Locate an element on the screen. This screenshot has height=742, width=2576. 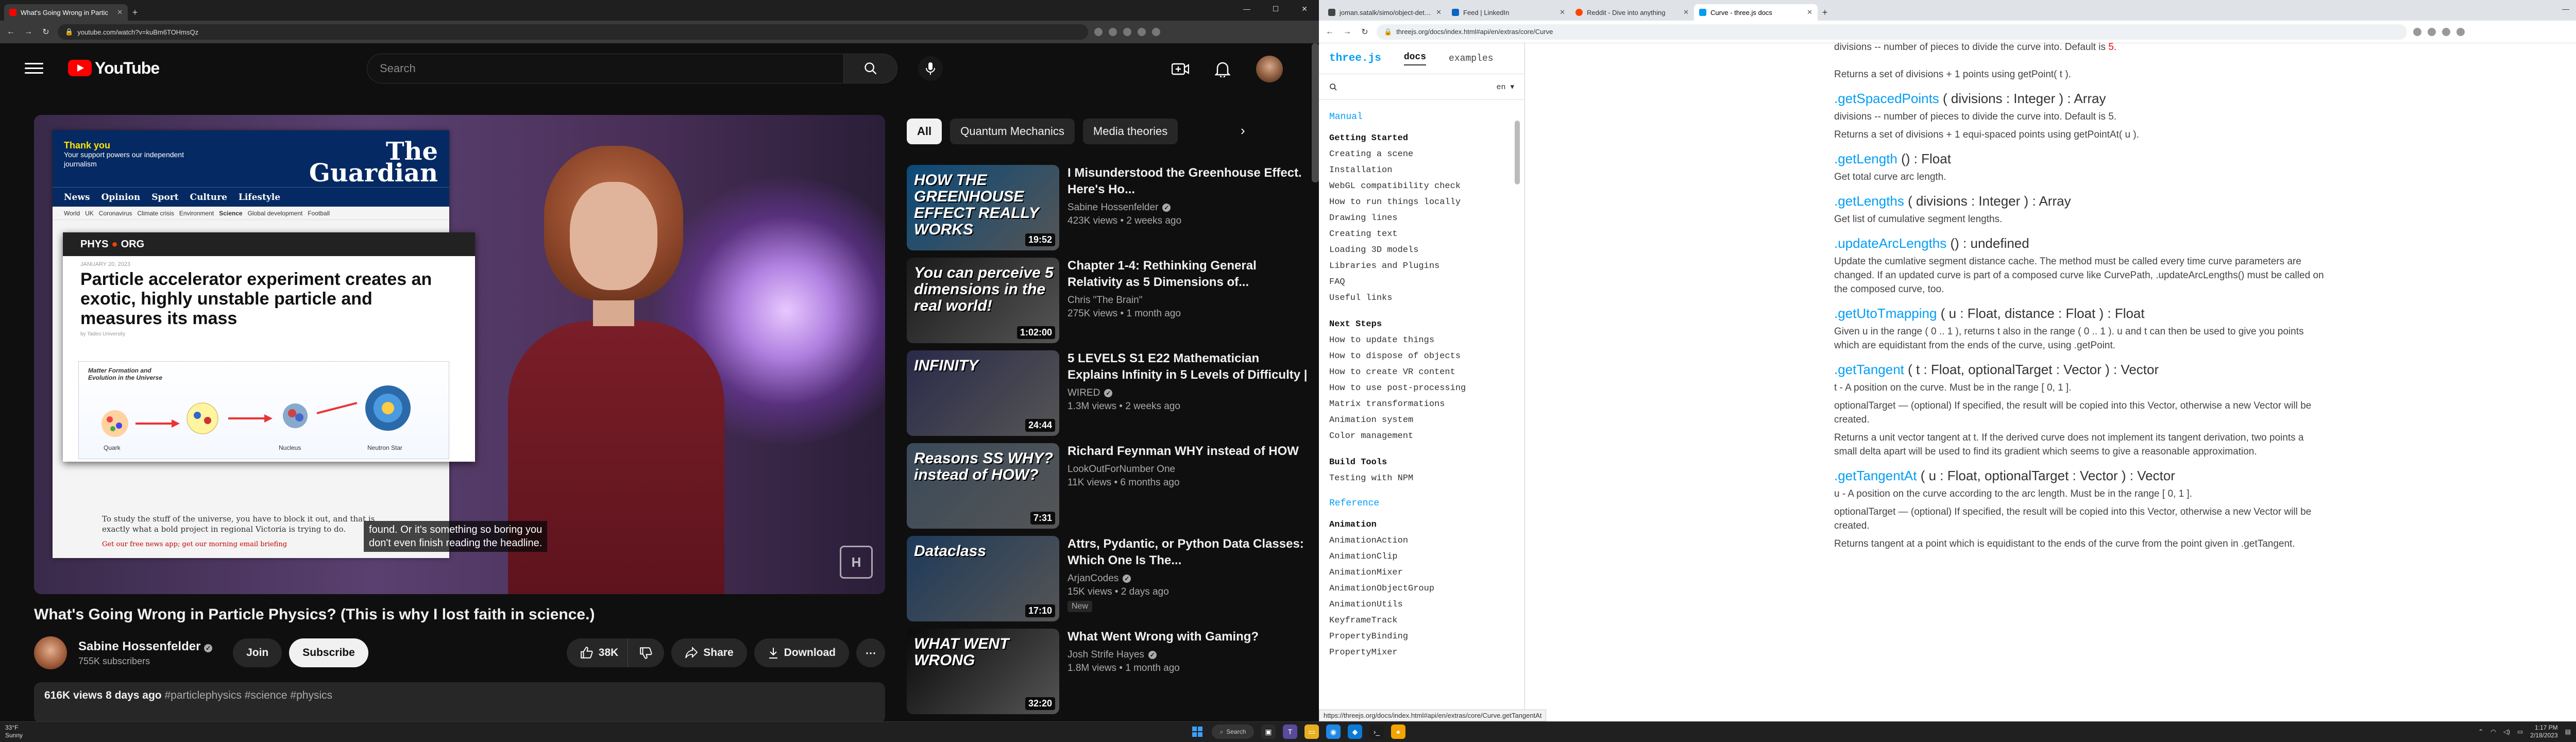
nav-link: Creating a scene is located at coordinates (1426, 154).